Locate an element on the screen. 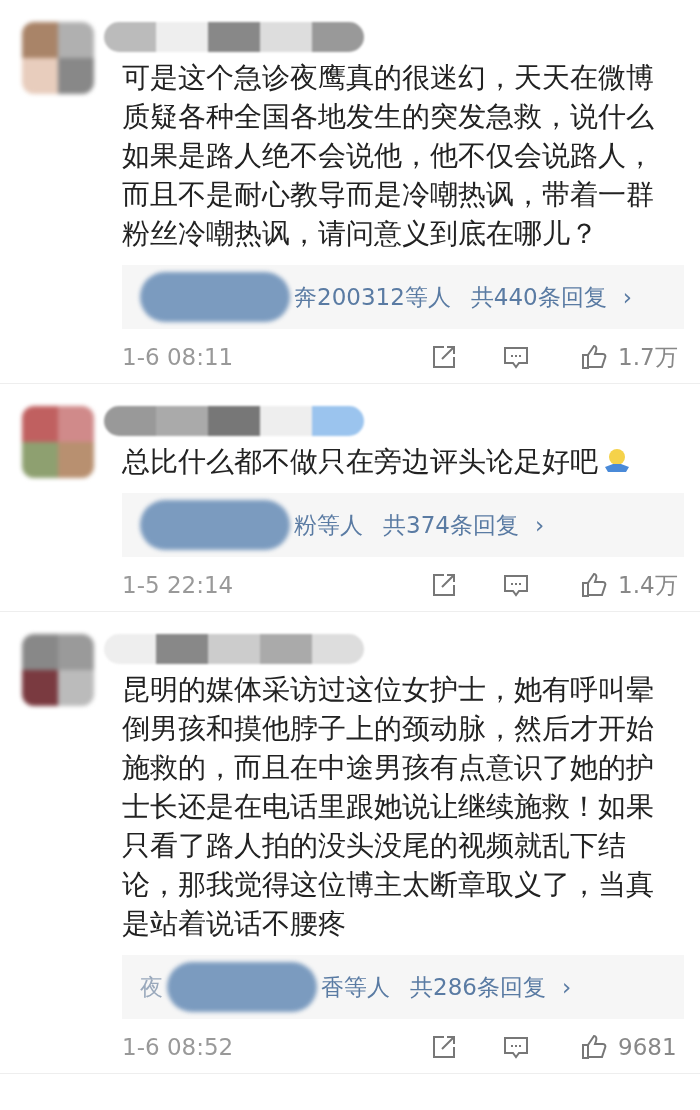 This screenshot has height=1110, width=700. replies-box: 奔200312等人 共440条回复 › is located at coordinates (403, 297).